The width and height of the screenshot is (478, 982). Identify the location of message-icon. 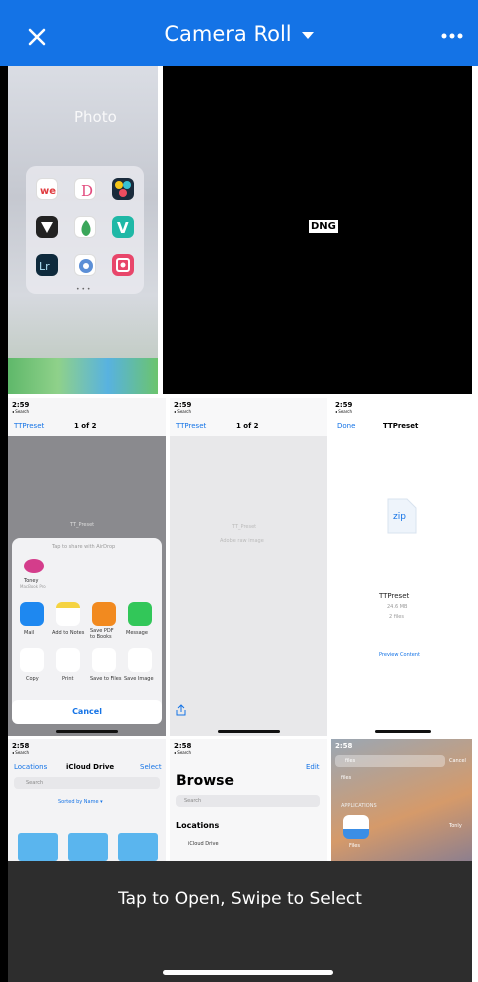
(140, 614).